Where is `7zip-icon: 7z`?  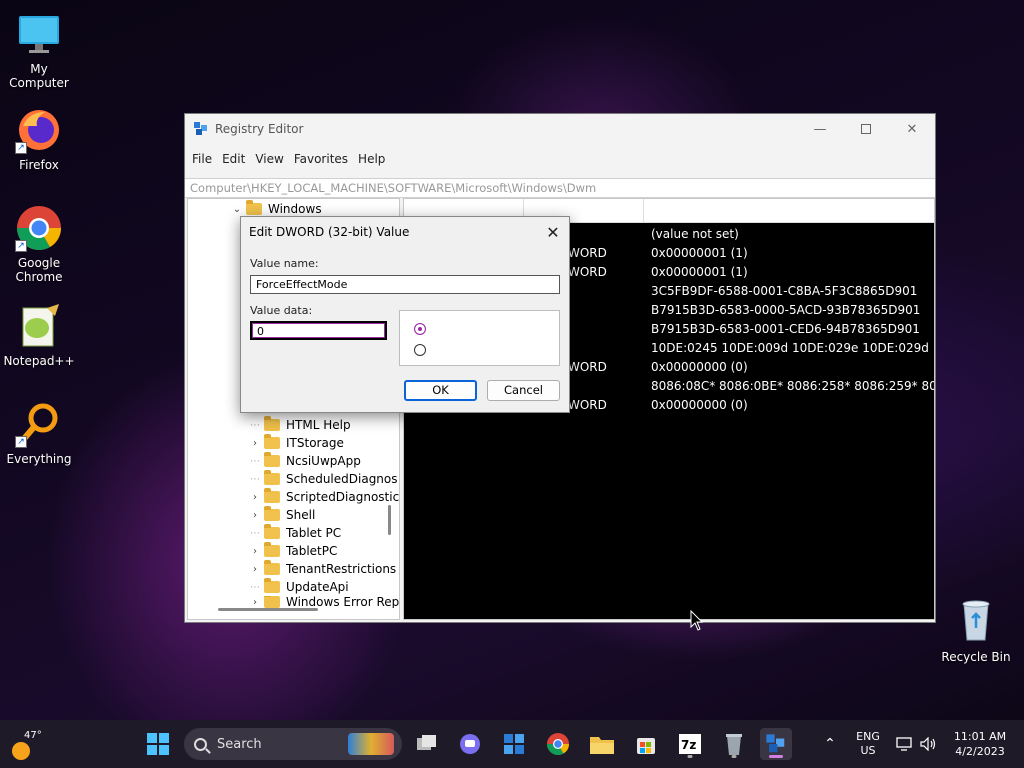
7zip-icon: 7z is located at coordinates (690, 744).